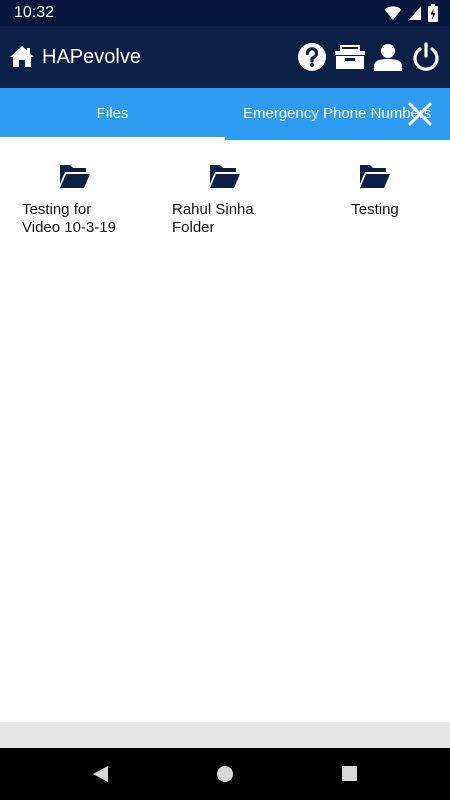 The image size is (450, 800). I want to click on inbox-icon, so click(350, 57).